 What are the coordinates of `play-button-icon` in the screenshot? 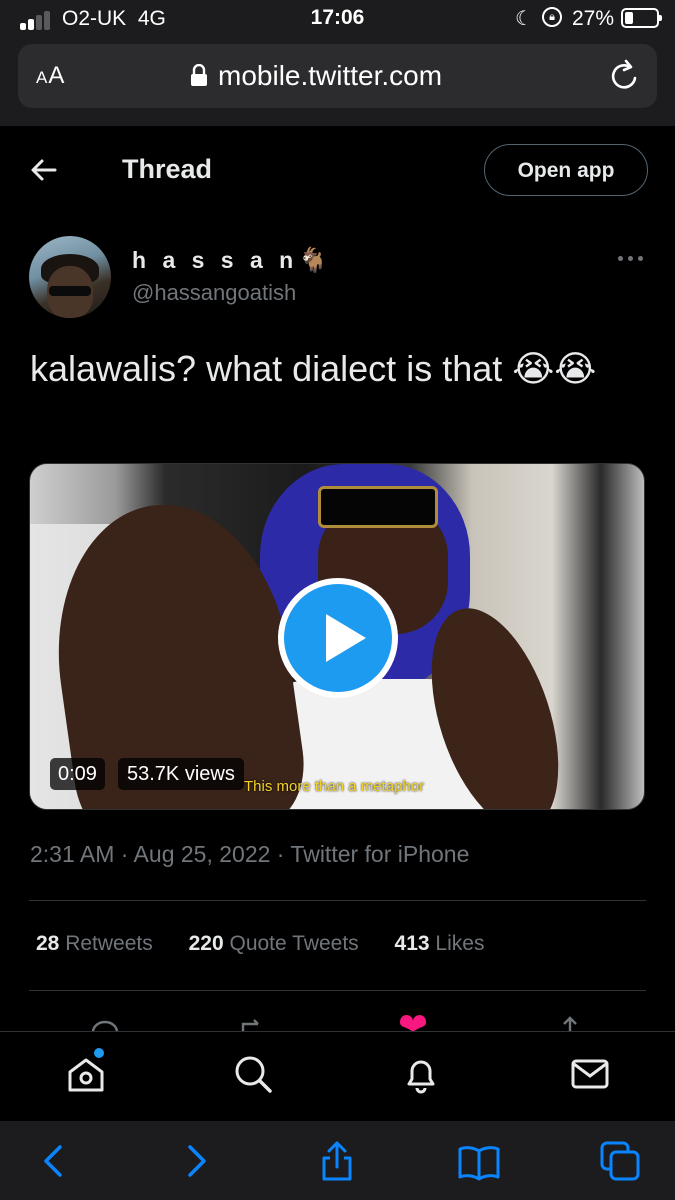 It's located at (338, 638).